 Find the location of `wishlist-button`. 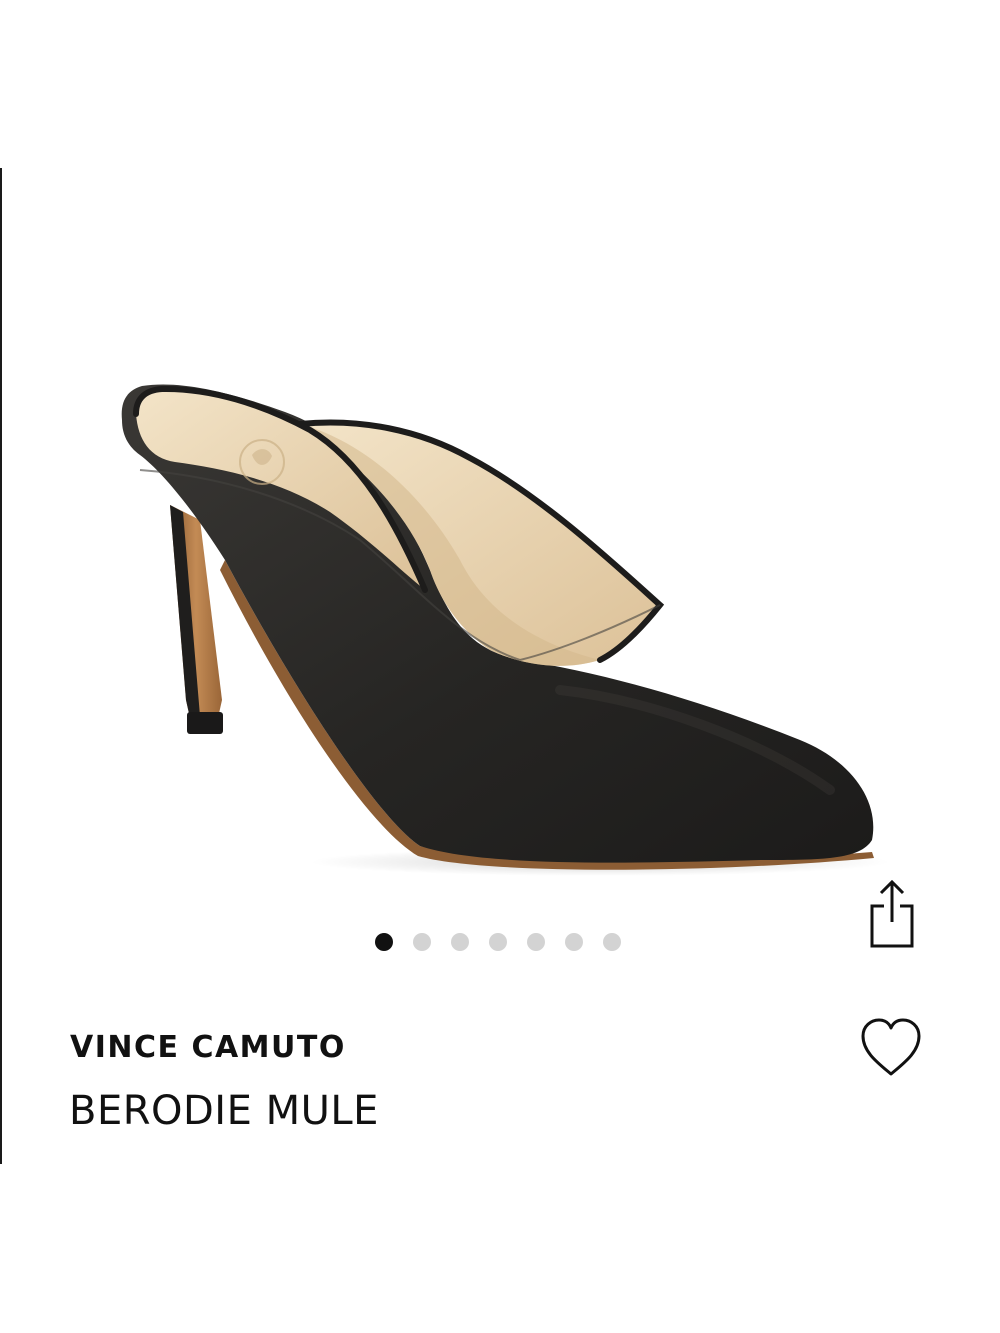

wishlist-button is located at coordinates (891, 1048).